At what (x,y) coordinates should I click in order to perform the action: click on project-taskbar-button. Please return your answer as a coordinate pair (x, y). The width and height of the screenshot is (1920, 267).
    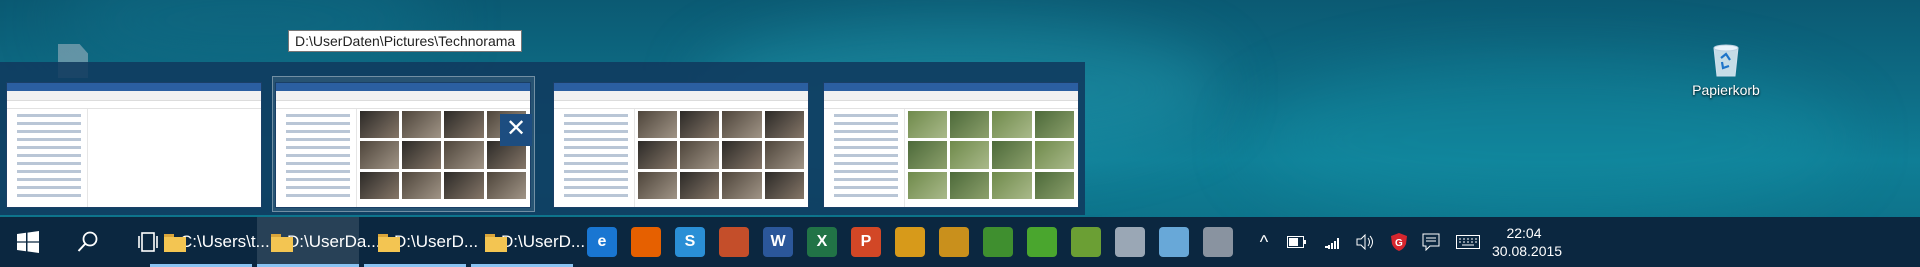
    Looking at the image, I should click on (998, 242).